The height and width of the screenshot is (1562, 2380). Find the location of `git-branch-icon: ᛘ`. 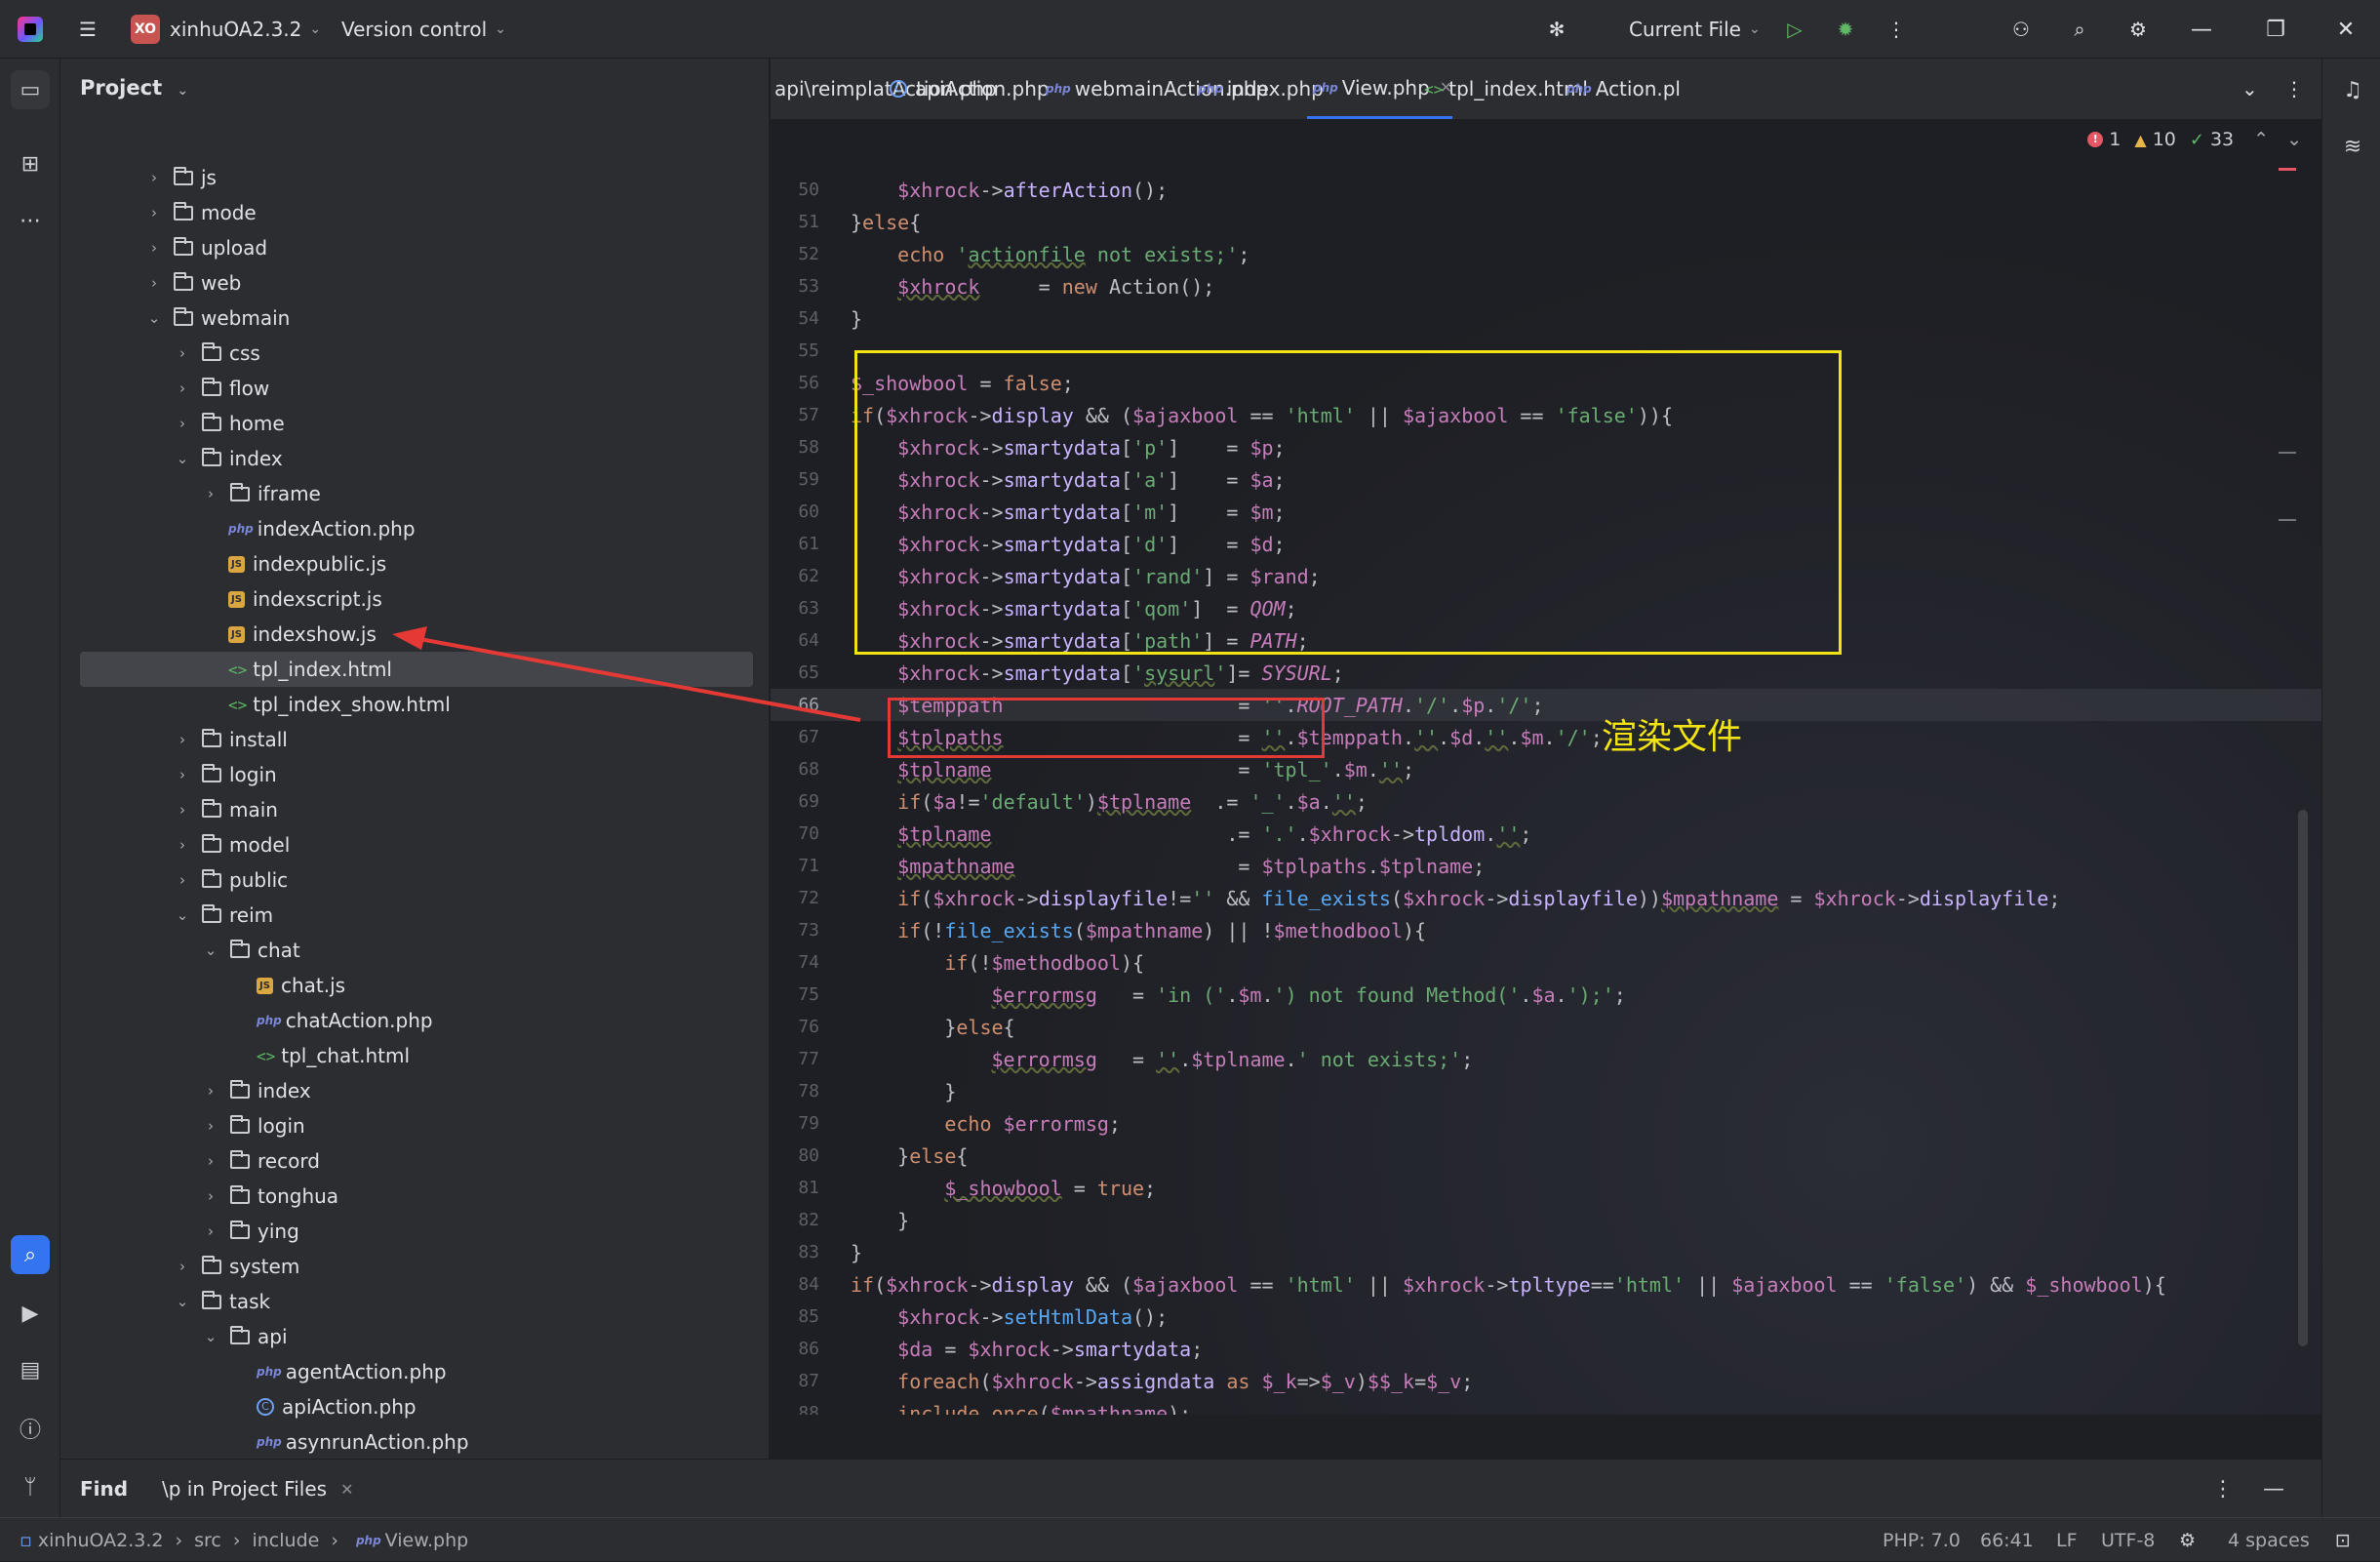

git-branch-icon: ᛘ is located at coordinates (30, 1486).